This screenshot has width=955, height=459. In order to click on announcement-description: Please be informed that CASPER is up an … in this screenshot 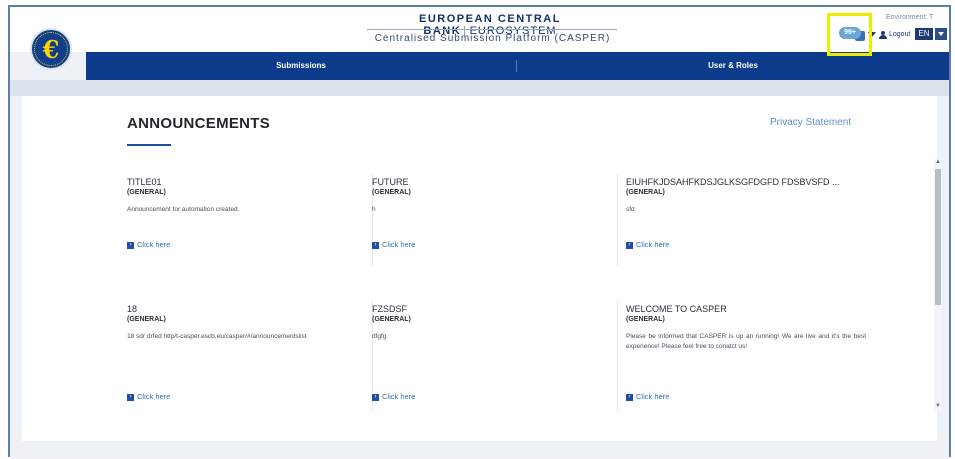, I will do `click(746, 341)`.